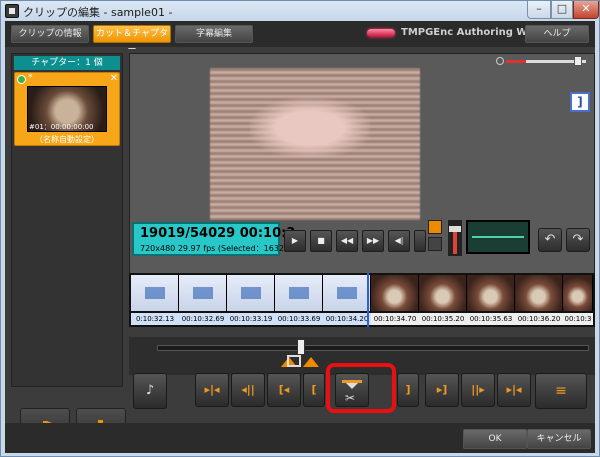 The width and height of the screenshot is (600, 457). Describe the element at coordinates (539, 10) in the screenshot. I see `minimize-button: –` at that location.